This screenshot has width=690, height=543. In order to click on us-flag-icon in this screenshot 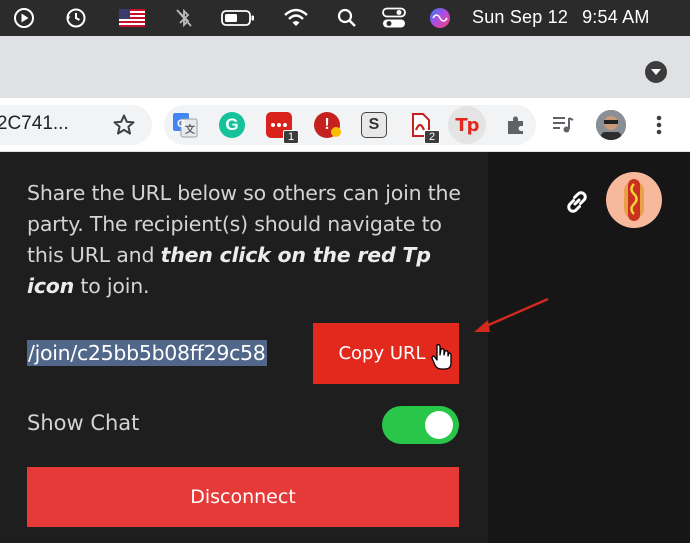, I will do `click(132, 18)`.